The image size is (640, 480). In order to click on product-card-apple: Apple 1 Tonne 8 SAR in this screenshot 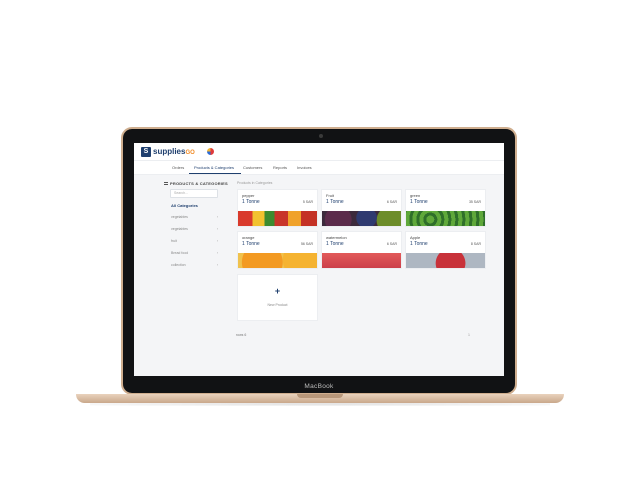, I will do `click(445, 250)`.